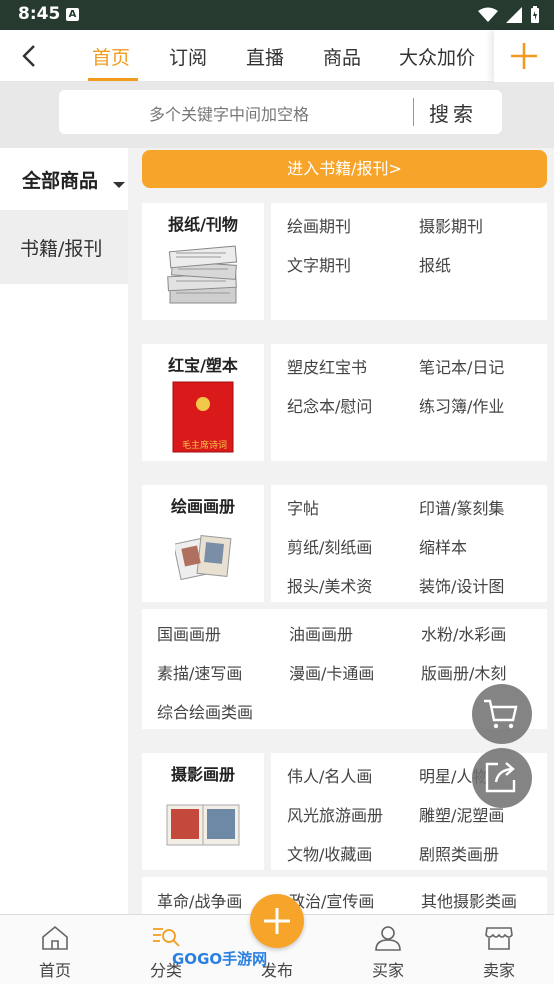 Image resolution: width=554 pixels, height=984 pixels. Describe the element at coordinates (459, 853) in the screenshot. I see `subcategory-link: 剧照类画册` at that location.